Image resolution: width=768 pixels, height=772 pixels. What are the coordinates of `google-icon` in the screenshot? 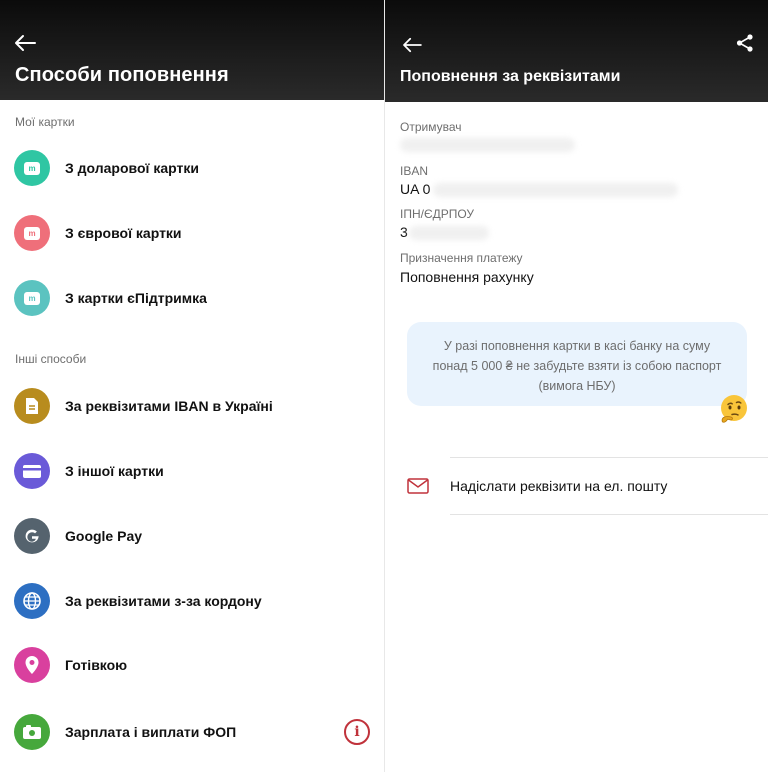 It's located at (32, 536).